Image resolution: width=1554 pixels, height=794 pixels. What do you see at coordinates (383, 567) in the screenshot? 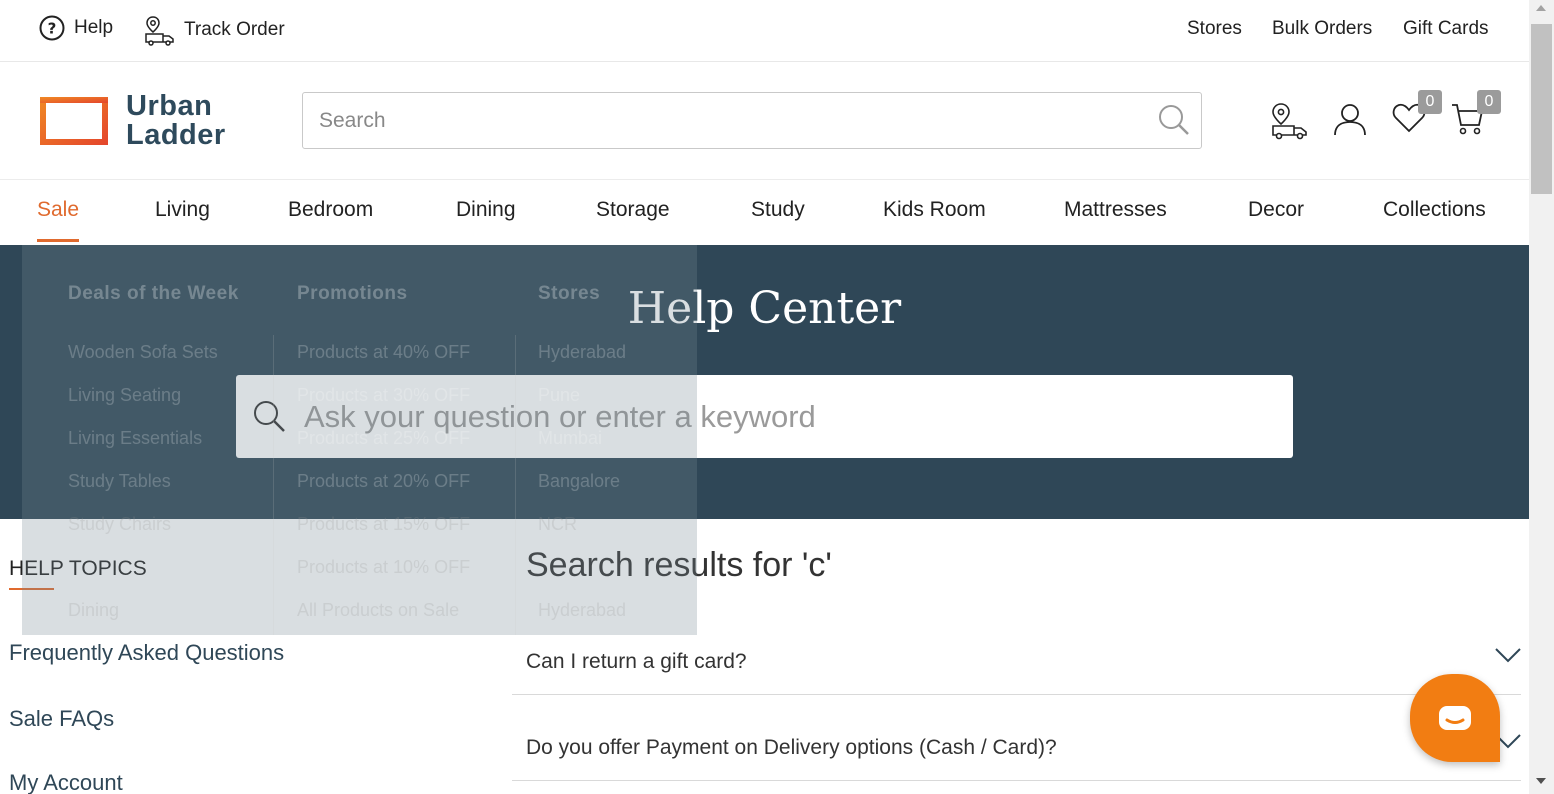
I see `menu-item: Products at 10% OFF` at bounding box center [383, 567].